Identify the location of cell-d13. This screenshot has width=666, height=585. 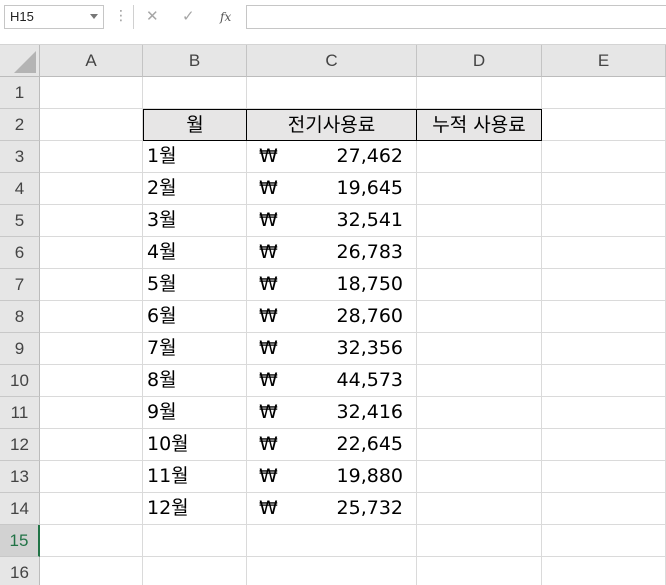
(479, 477).